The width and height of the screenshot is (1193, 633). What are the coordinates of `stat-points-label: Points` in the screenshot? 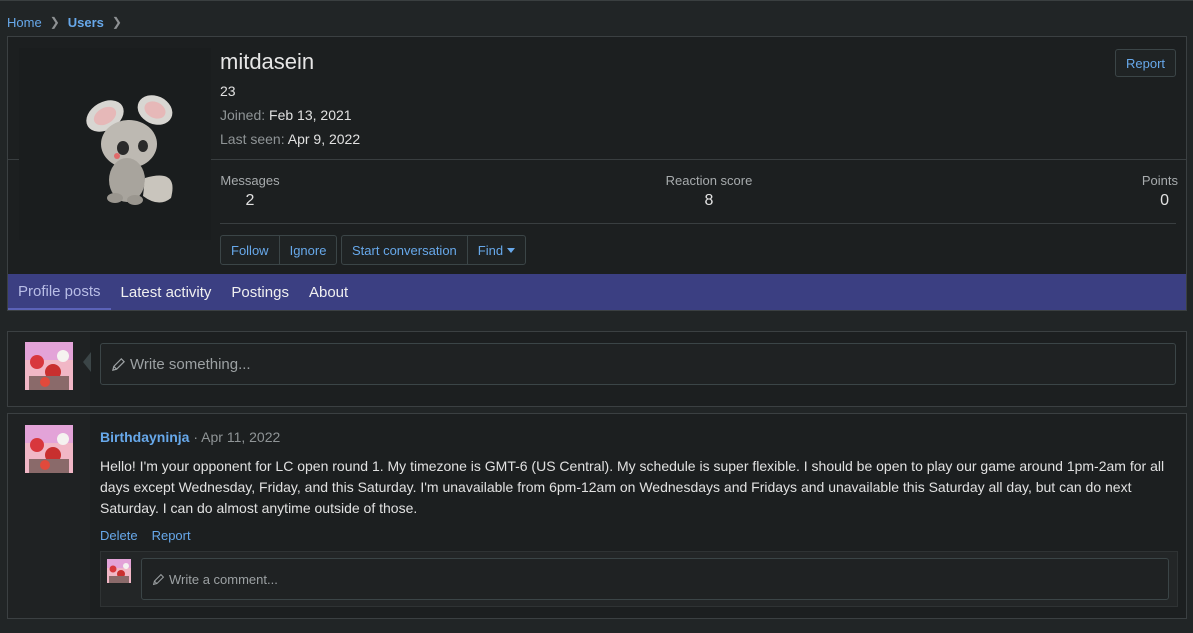 It's located at (1159, 180).